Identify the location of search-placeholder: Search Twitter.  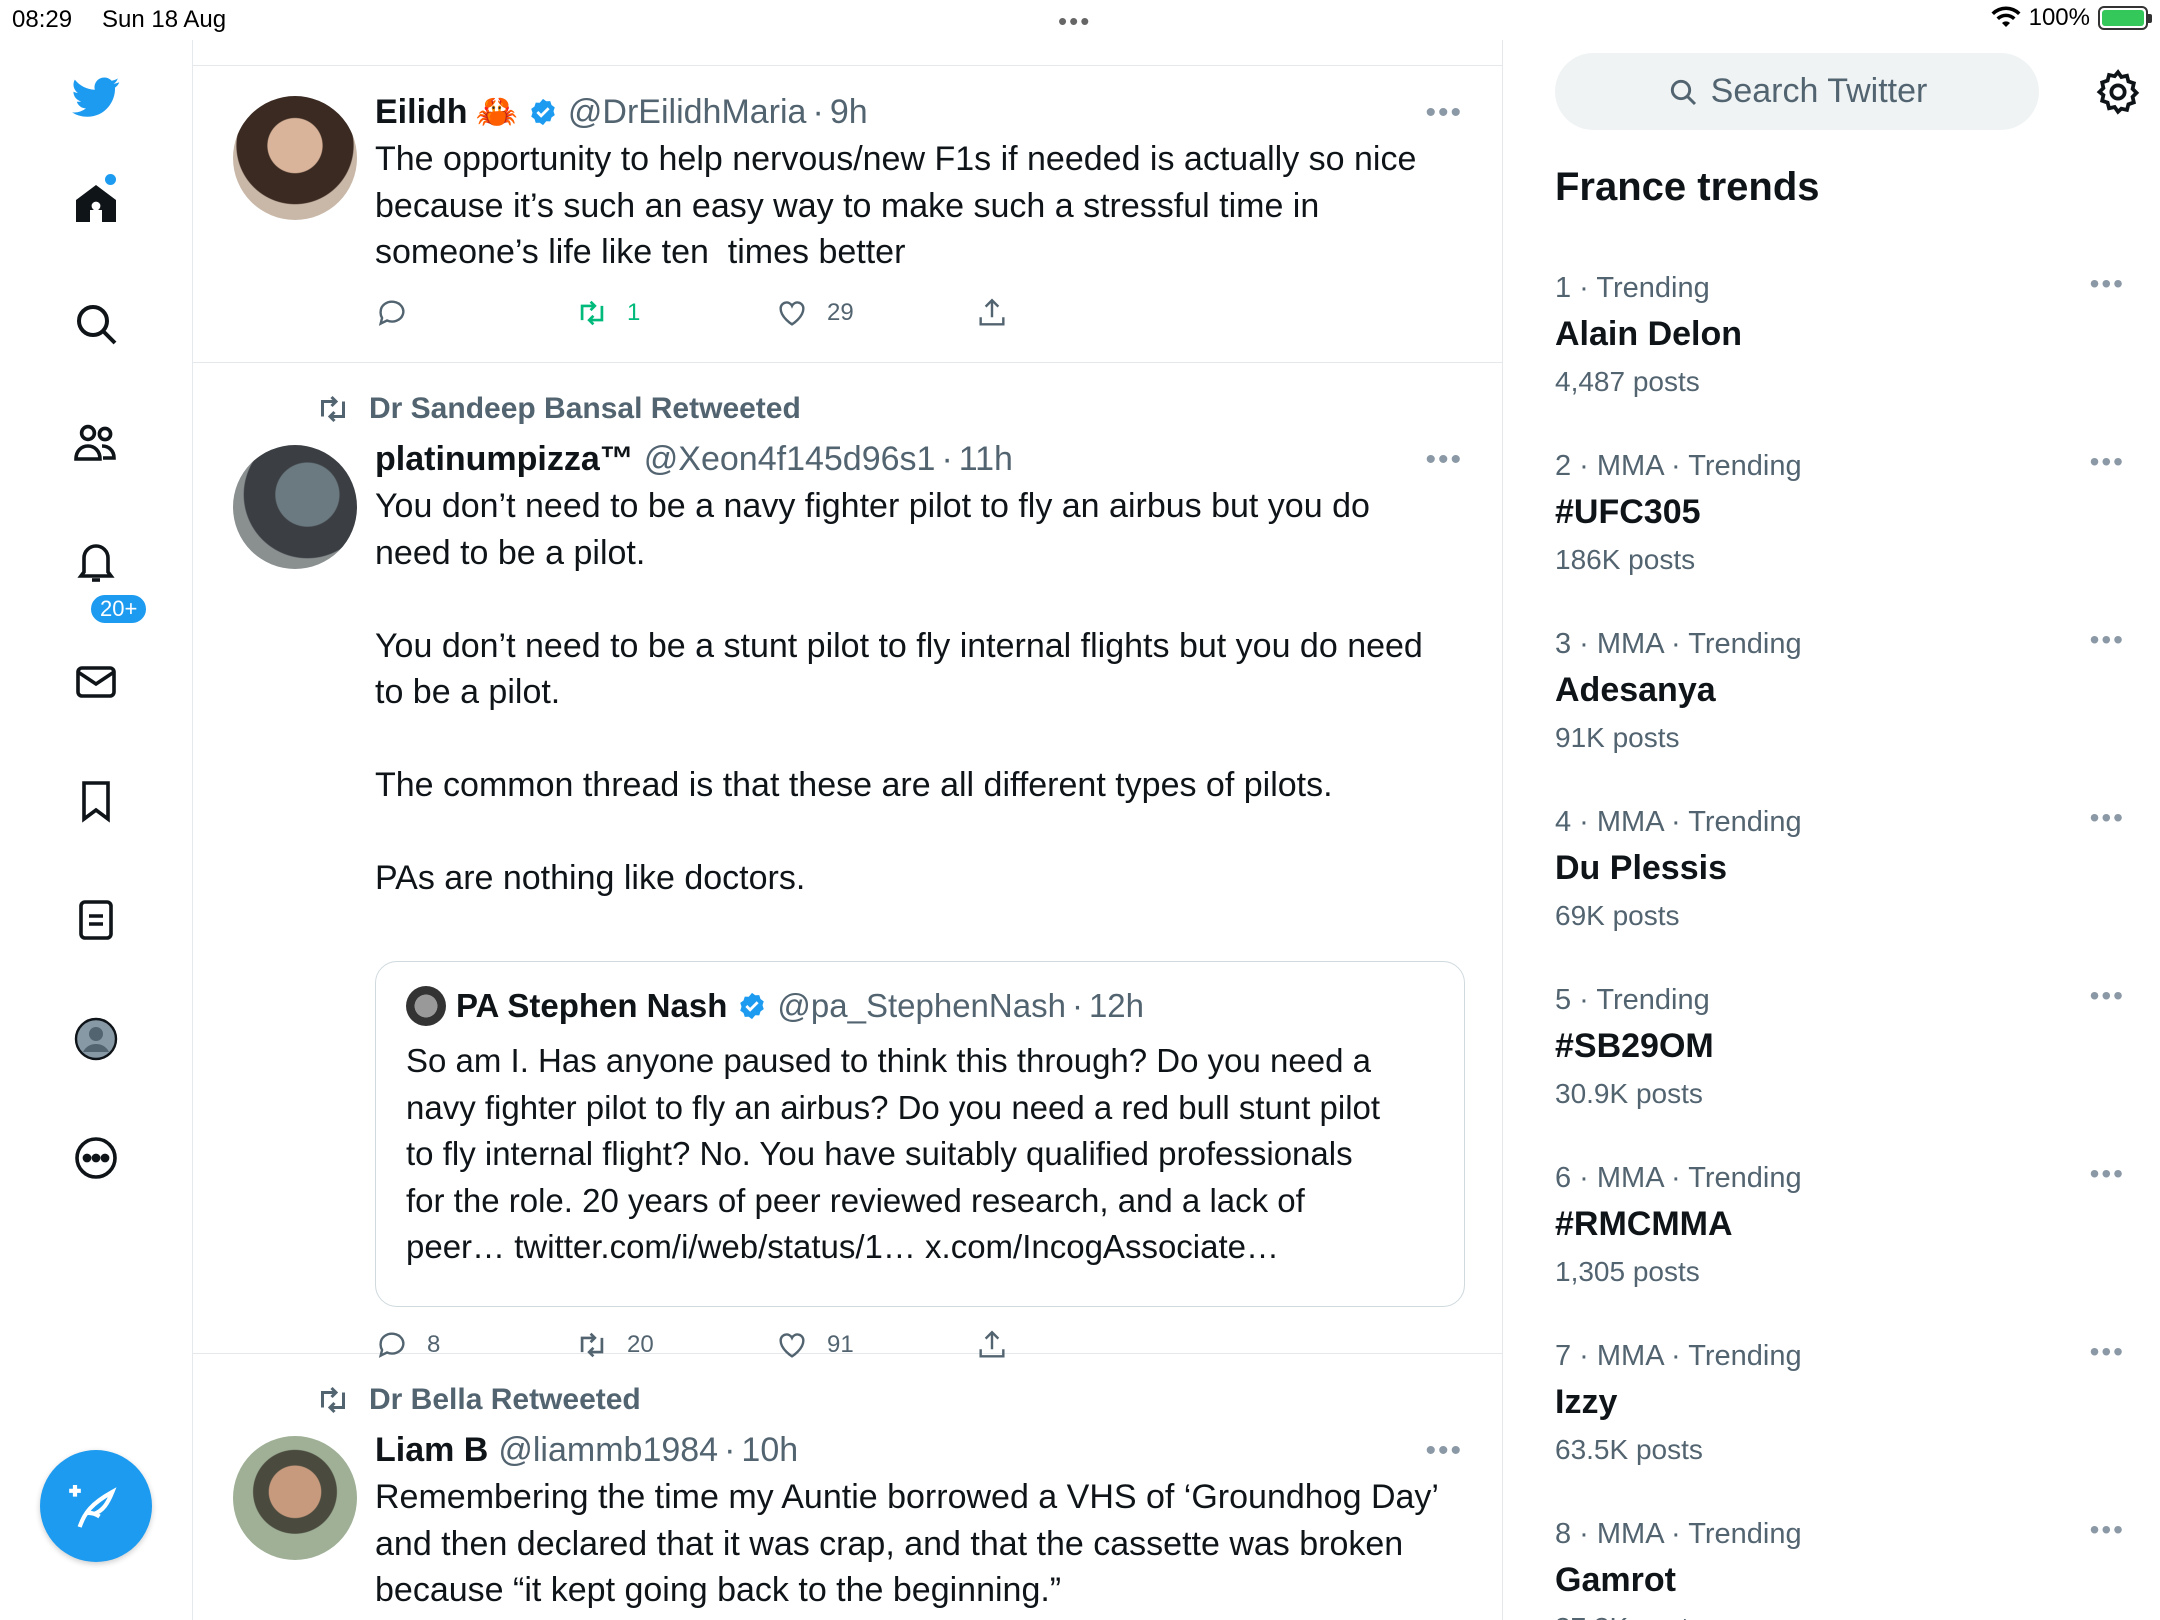
(1819, 91).